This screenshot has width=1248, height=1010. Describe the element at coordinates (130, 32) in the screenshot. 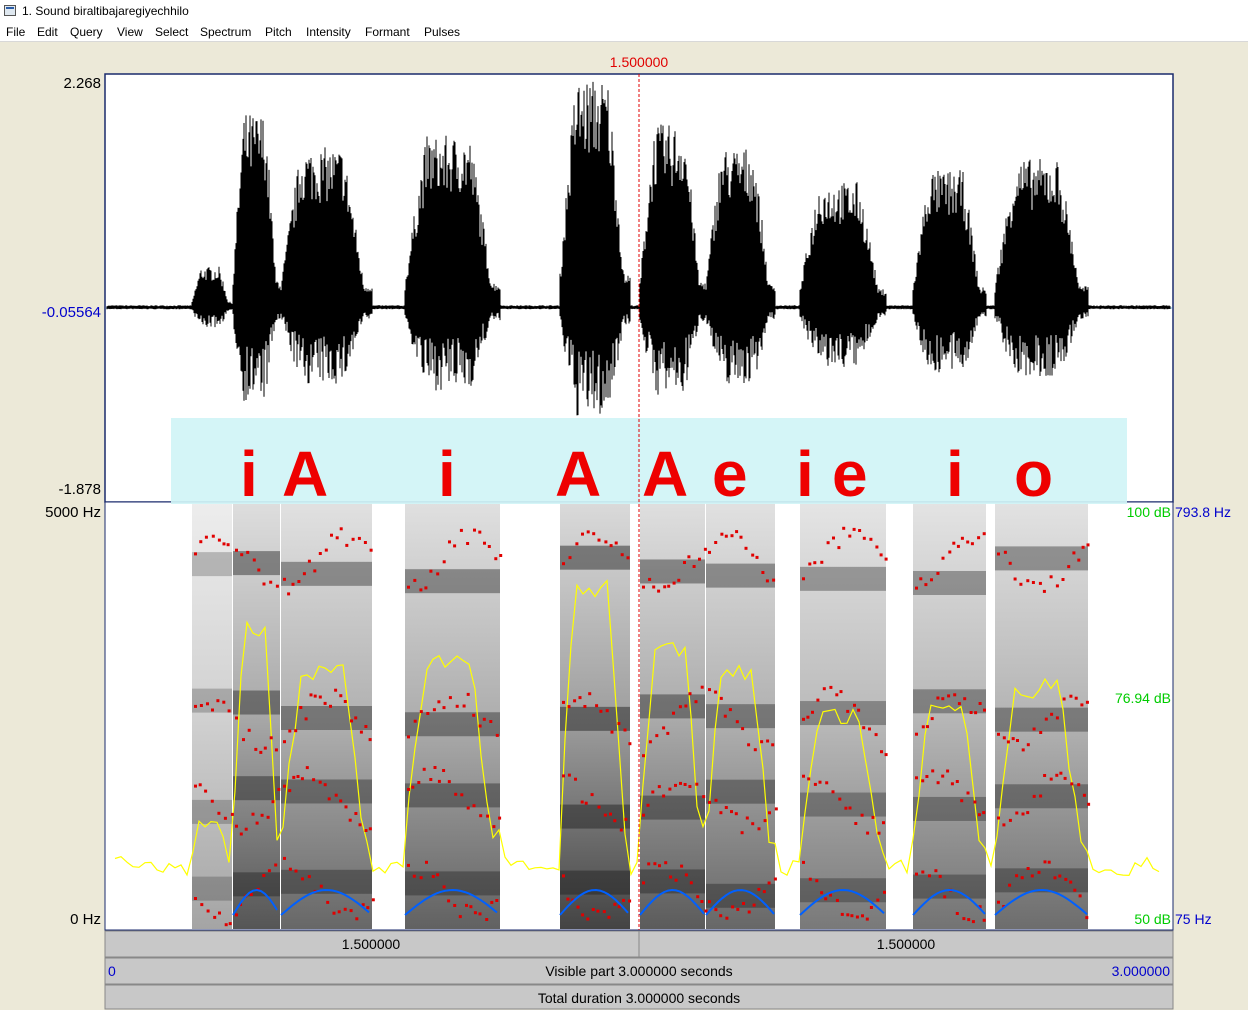

I see `menu-view: View` at that location.